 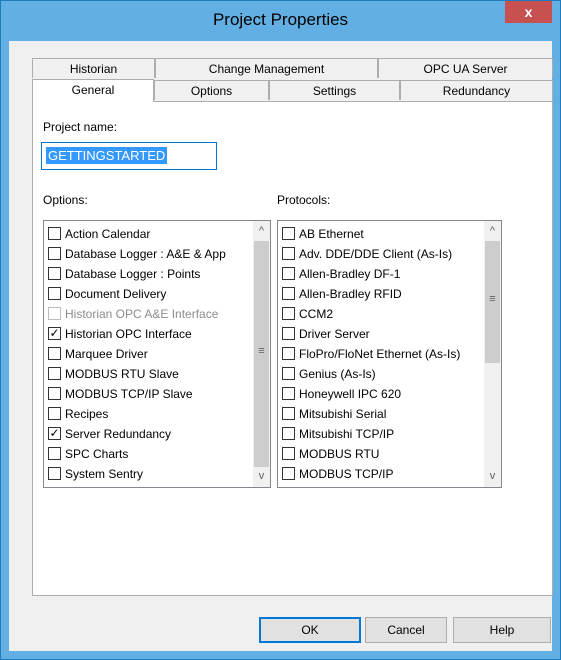 I want to click on protocols-label: Protocols:, so click(x=304, y=200).